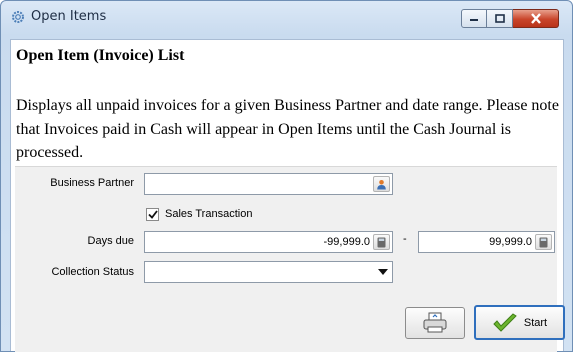 This screenshot has width=573, height=352. Describe the element at coordinates (346, 242) in the screenshot. I see `days-due-from-value: -99,999.0` at that location.